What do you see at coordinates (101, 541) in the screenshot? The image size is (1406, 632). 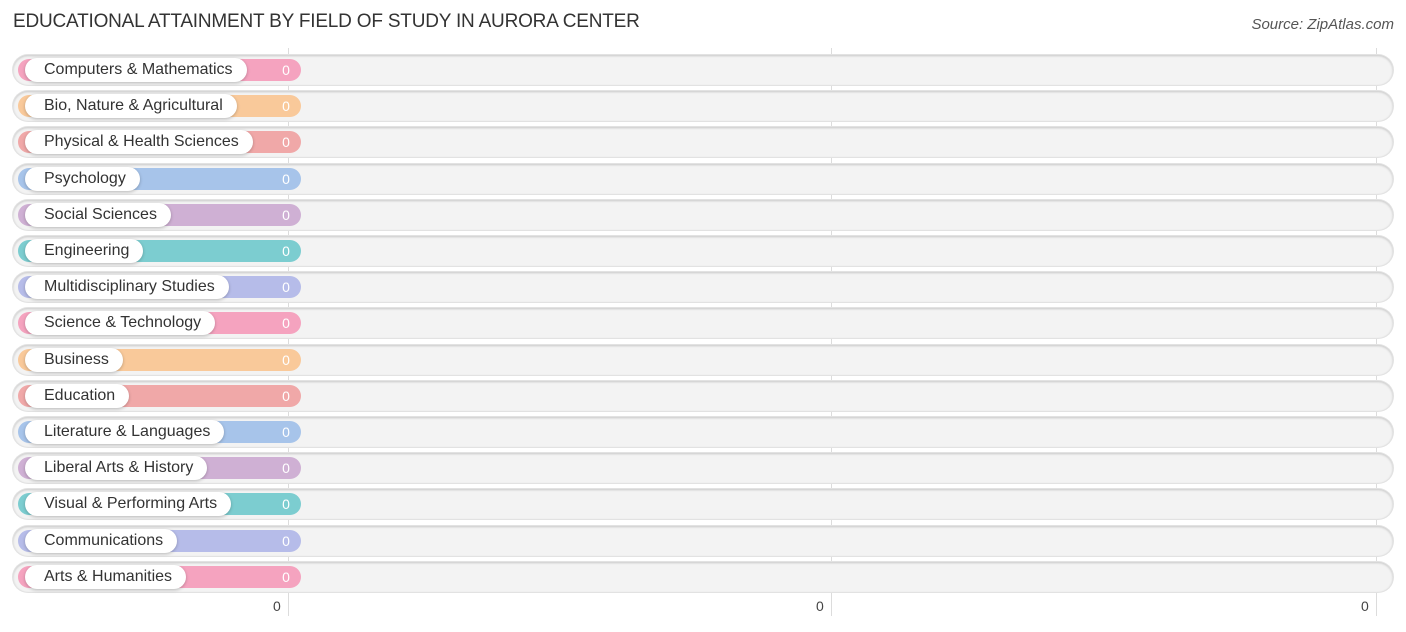 I see `category-label: Communications` at bounding box center [101, 541].